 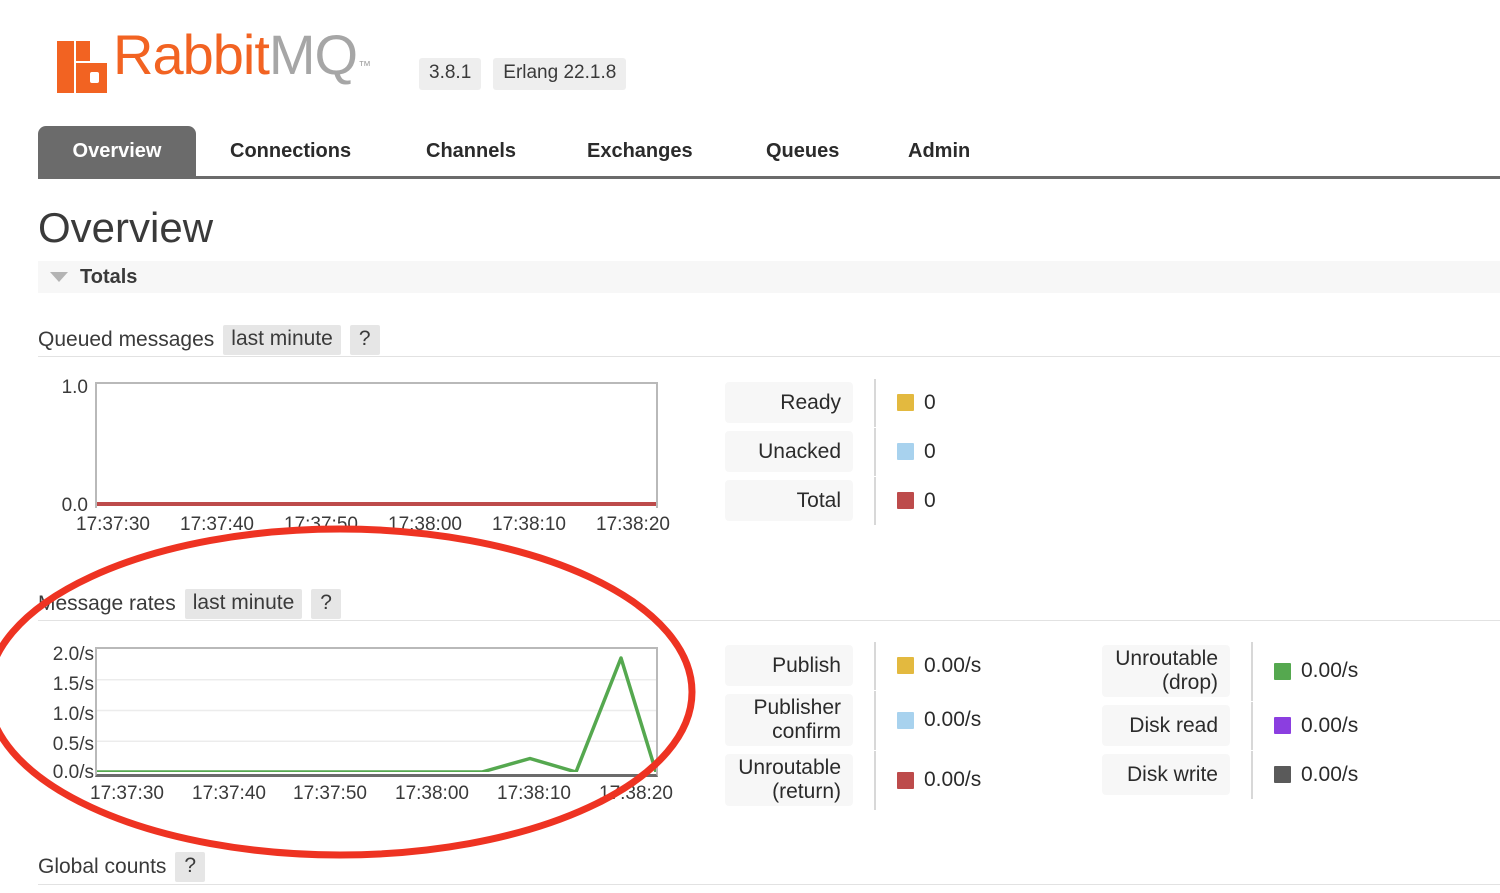 I want to click on queued-plot-area, so click(x=376, y=445).